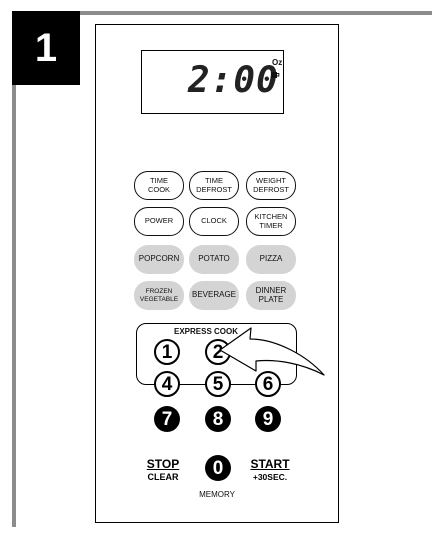  I want to click on power-button: POWER, so click(159, 221).